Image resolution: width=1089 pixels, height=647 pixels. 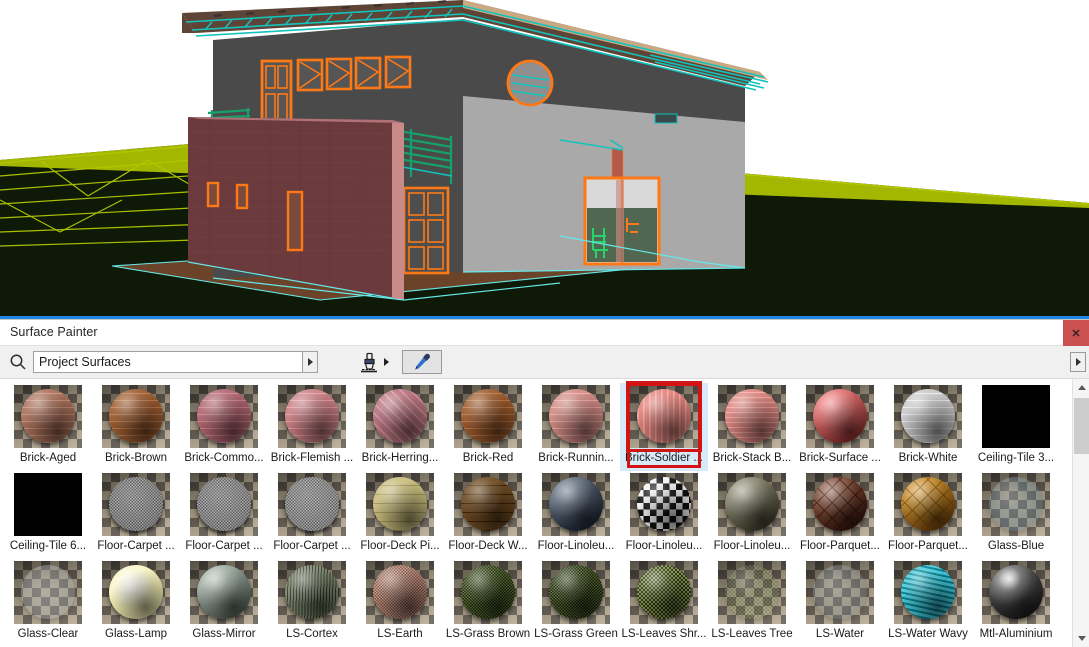 What do you see at coordinates (224, 603) in the screenshot?
I see `surface-item: Glass-Mirror` at bounding box center [224, 603].